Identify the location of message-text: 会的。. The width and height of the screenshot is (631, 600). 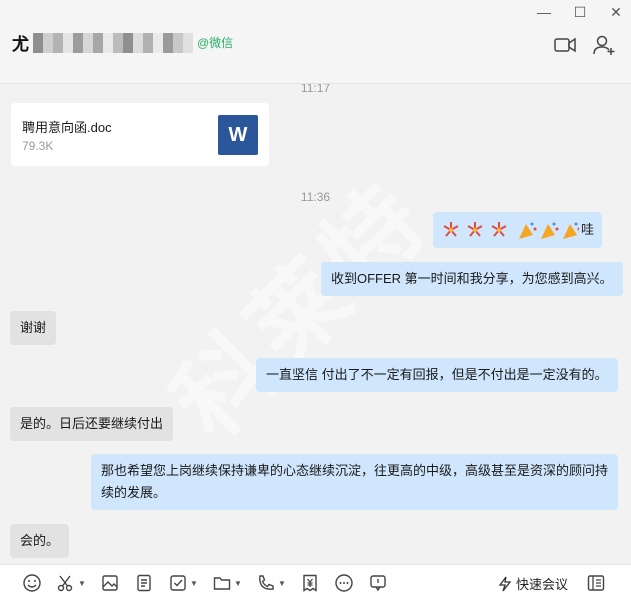
(40, 540).